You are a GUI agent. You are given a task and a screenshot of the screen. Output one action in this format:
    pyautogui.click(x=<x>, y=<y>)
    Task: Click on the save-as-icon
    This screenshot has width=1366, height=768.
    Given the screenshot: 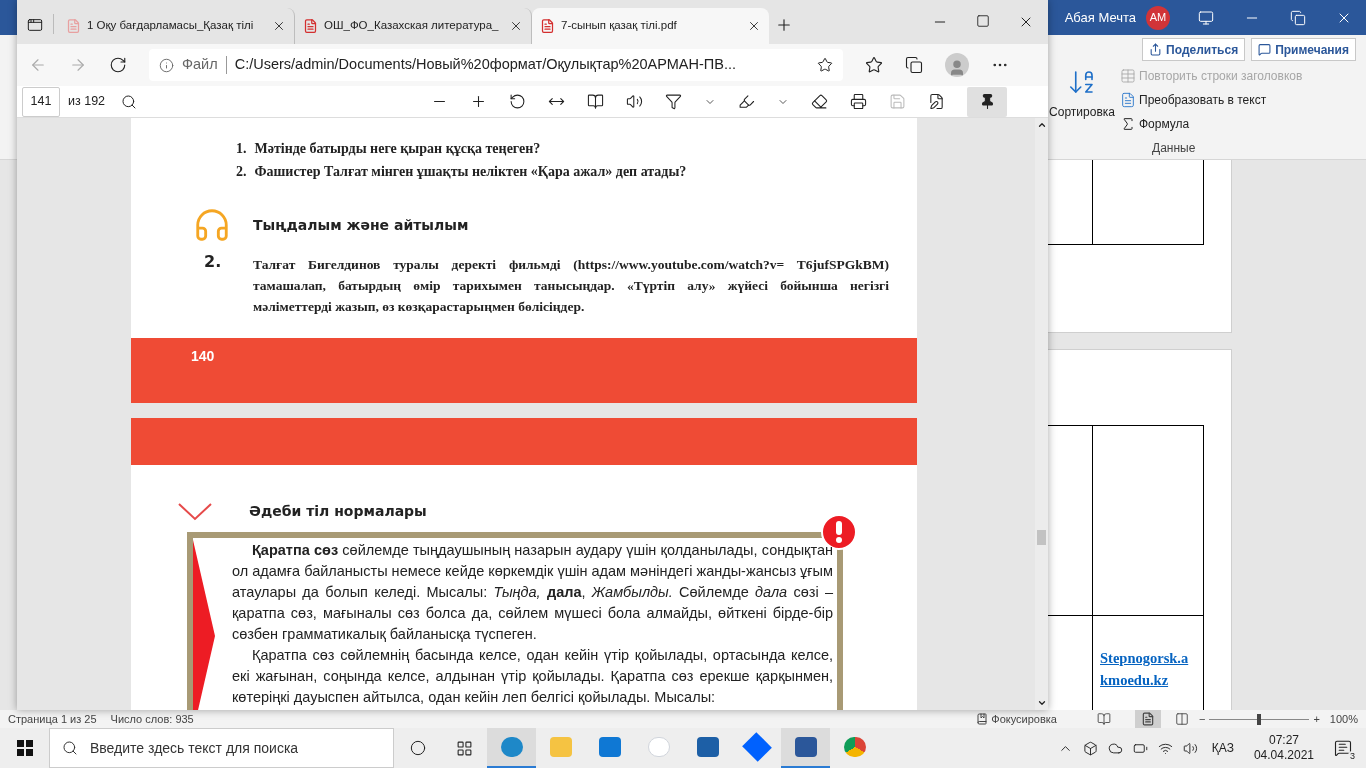 What is the action you would take?
    pyautogui.click(x=936, y=101)
    